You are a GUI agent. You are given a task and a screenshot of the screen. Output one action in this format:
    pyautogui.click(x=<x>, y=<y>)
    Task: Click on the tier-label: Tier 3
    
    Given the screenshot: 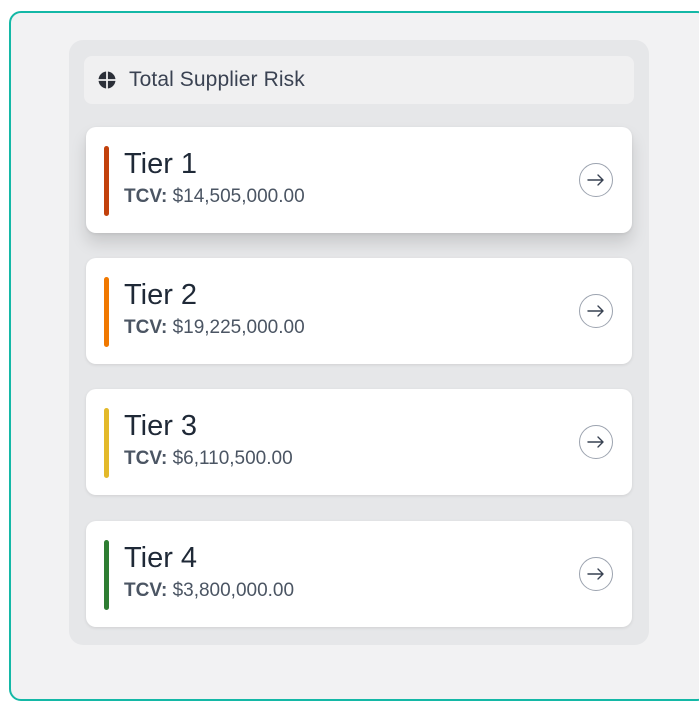 What is the action you would take?
    pyautogui.click(x=161, y=426)
    